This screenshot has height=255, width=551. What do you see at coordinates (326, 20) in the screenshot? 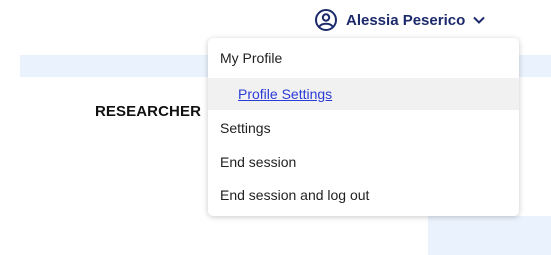
I see `account-circle-icon` at bounding box center [326, 20].